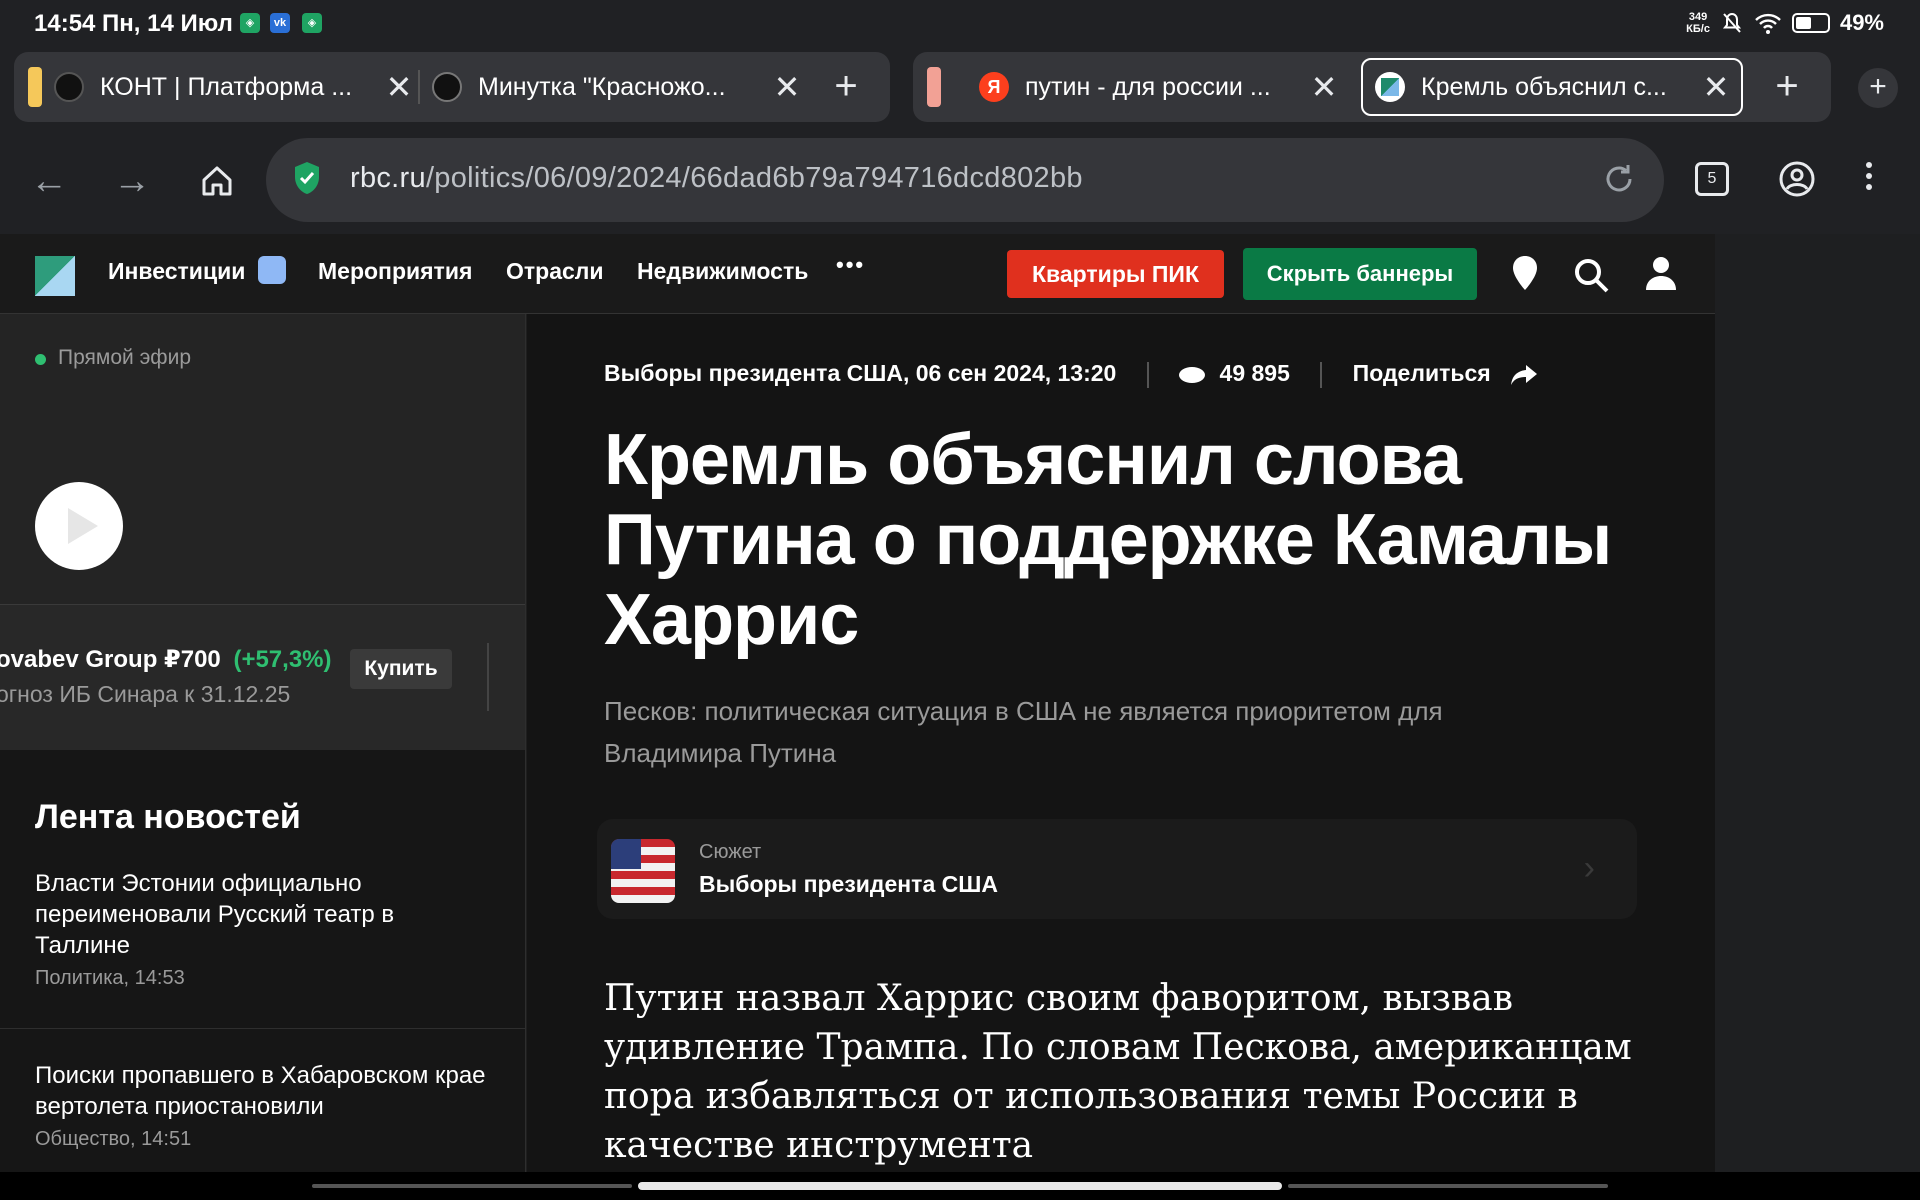 The image size is (1920, 1200). I want to click on news-meta: Политика, 14:53, so click(110, 978).